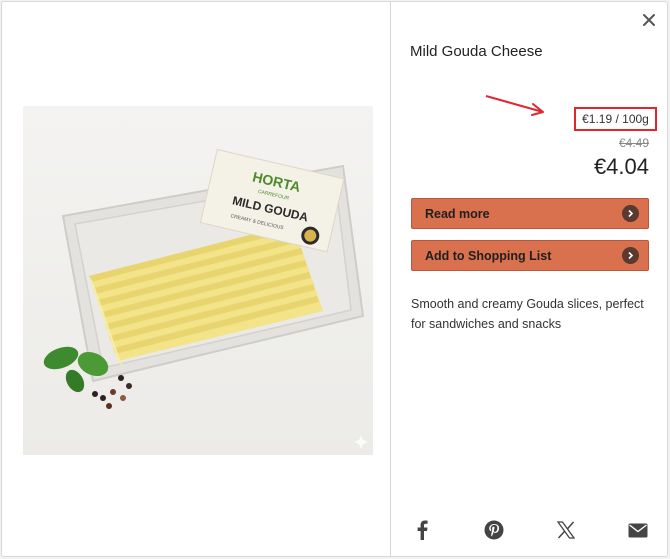 This screenshot has width=670, height=559. Describe the element at coordinates (638, 530) in the screenshot. I see `email-icon` at that location.